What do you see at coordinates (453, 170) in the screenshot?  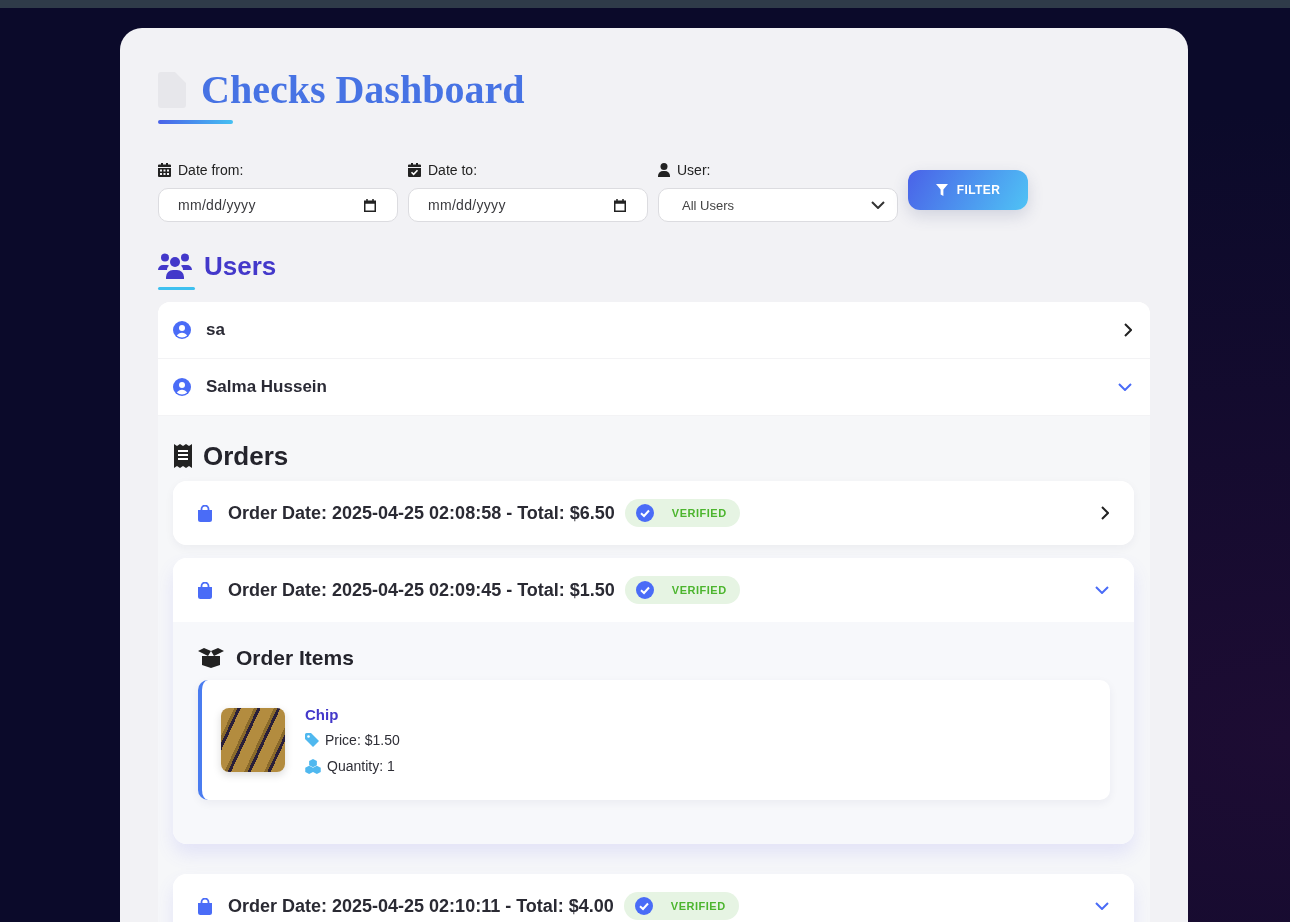 I see `field-label: Date to:` at bounding box center [453, 170].